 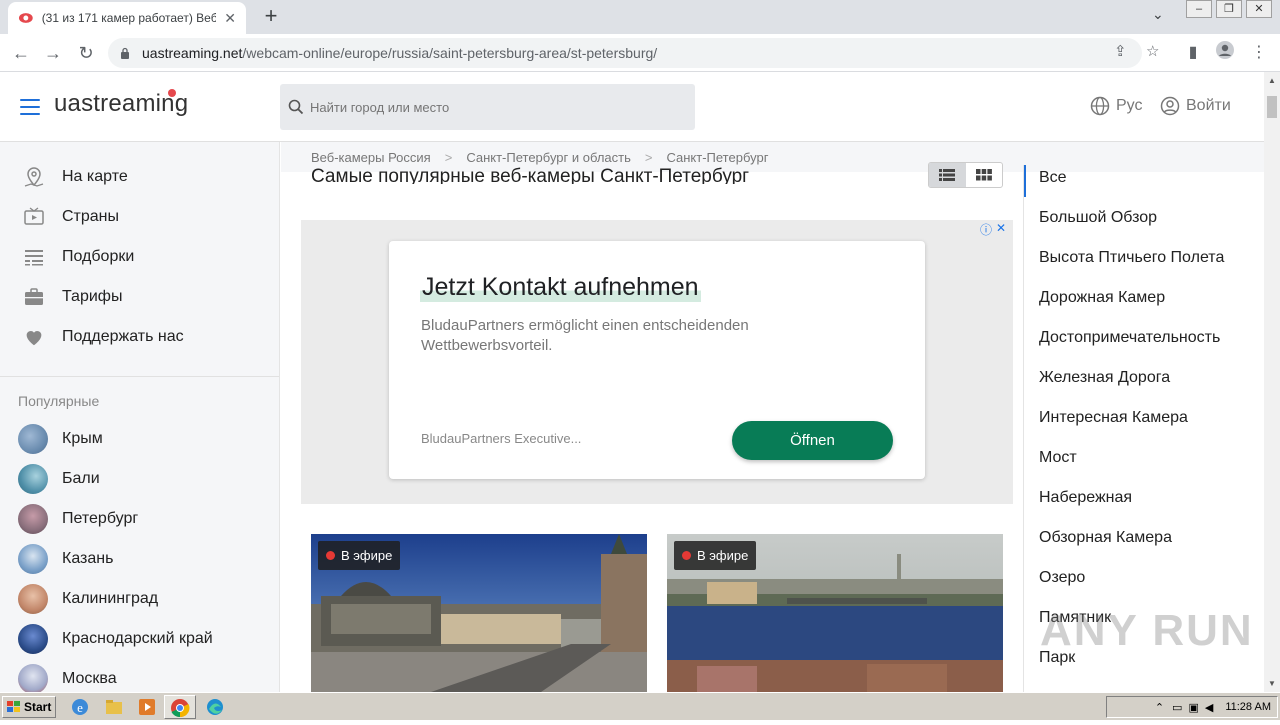 I want to click on forward-arrow-icon: →, so click(x=53, y=53).